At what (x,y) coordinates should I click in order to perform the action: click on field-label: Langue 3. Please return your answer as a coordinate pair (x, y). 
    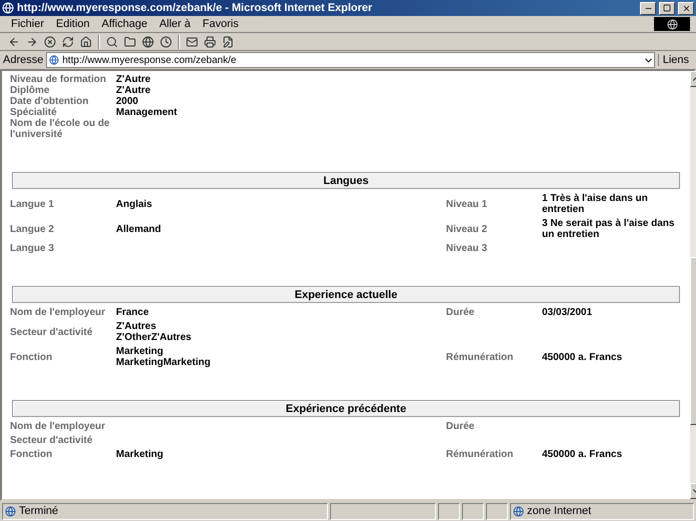
    Looking at the image, I should click on (32, 248).